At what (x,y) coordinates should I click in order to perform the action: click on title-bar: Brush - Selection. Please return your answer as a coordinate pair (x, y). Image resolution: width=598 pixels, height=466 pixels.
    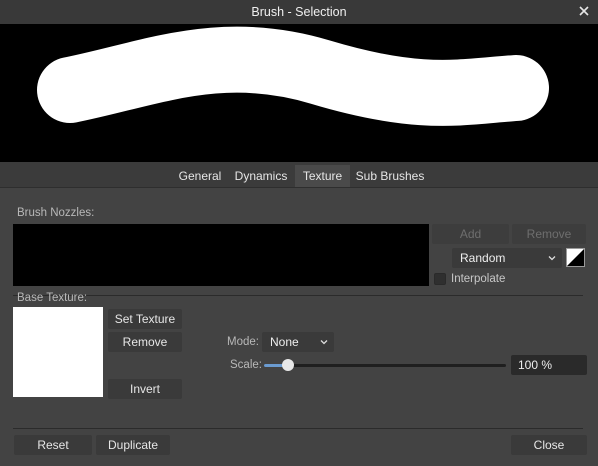
    Looking at the image, I should click on (299, 12).